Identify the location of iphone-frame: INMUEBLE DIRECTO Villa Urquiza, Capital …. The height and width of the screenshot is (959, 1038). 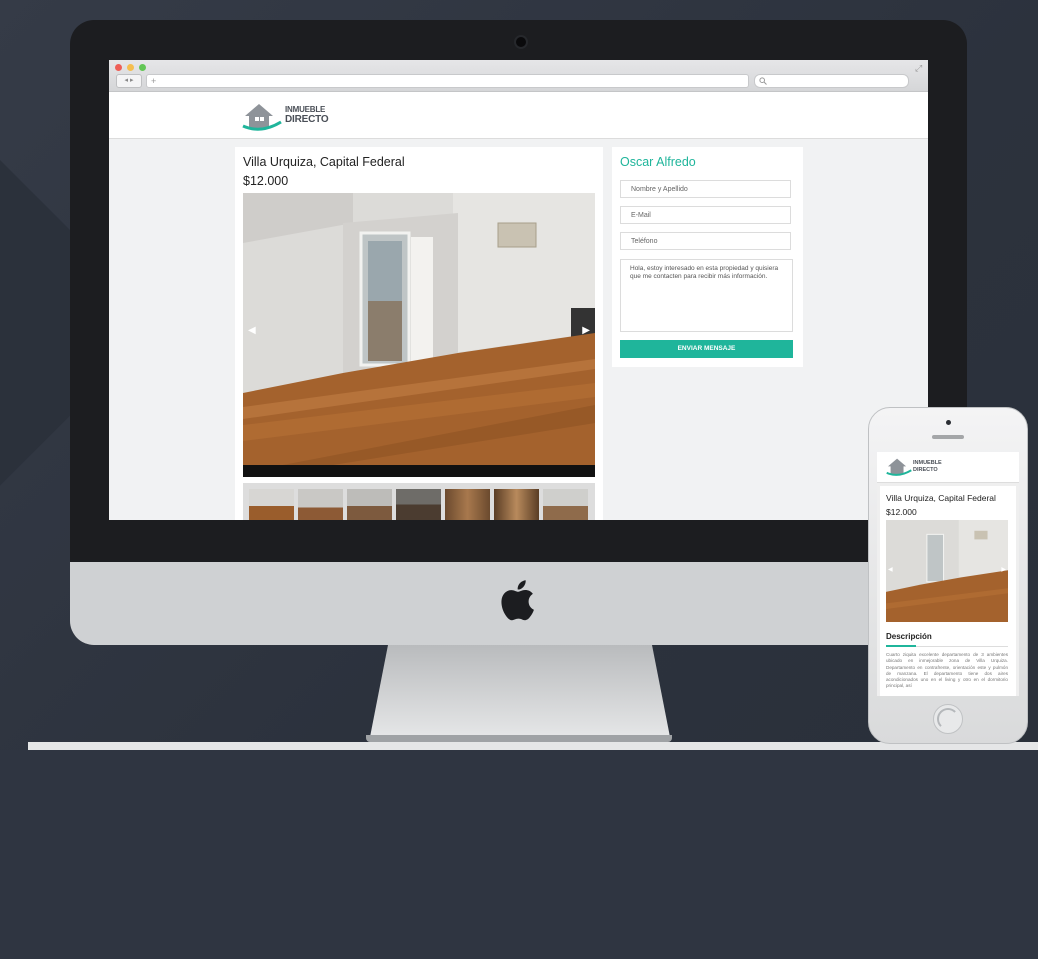
(948, 575).